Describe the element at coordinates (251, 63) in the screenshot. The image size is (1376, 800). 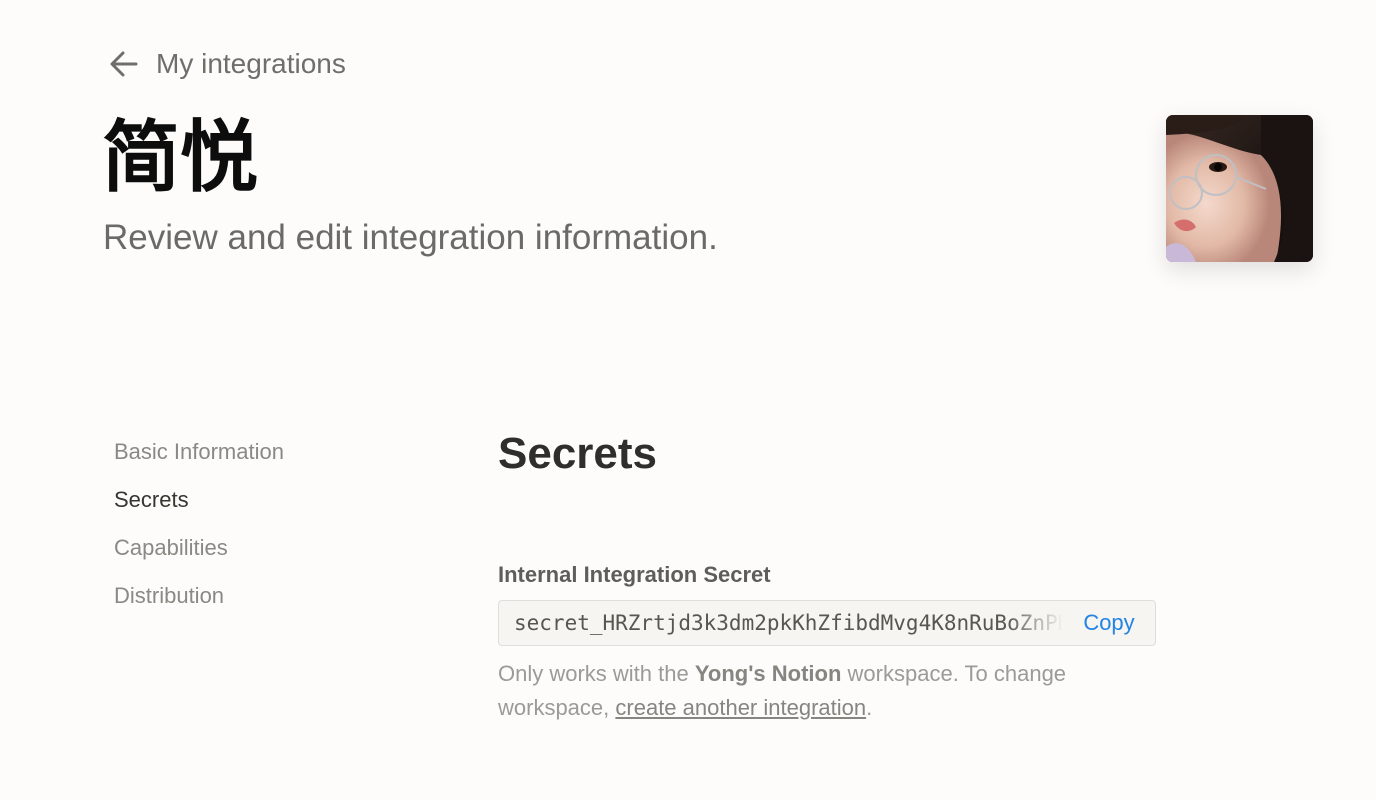
I see `back-link-label: My integrations` at that location.